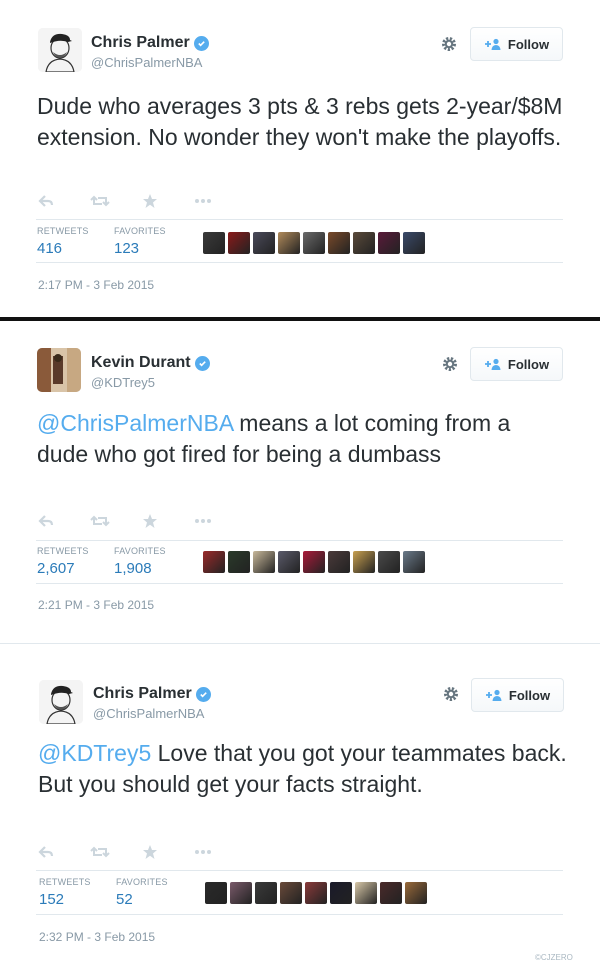 This screenshot has width=600, height=974. I want to click on favorites-stat: FAVORITES 1,908, so click(140, 561).